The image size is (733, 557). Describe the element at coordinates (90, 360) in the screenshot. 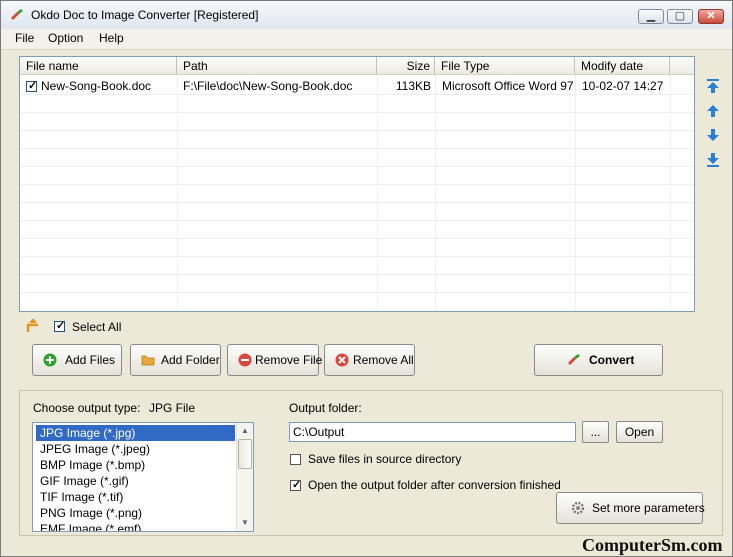

I see `add-files-label: Add Files` at that location.